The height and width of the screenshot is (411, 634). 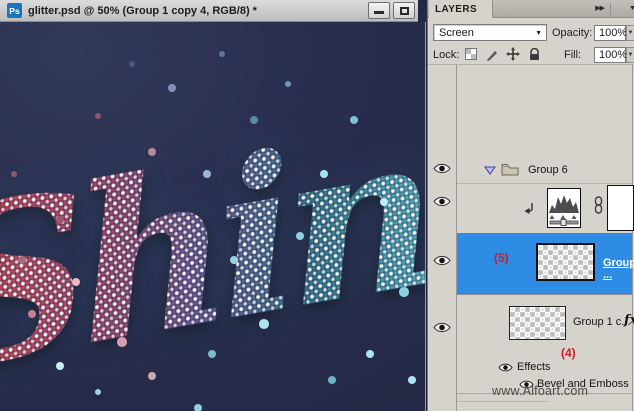 What do you see at coordinates (456, 9) in the screenshot?
I see `layers-tab-label: LAYERS` at bounding box center [456, 9].